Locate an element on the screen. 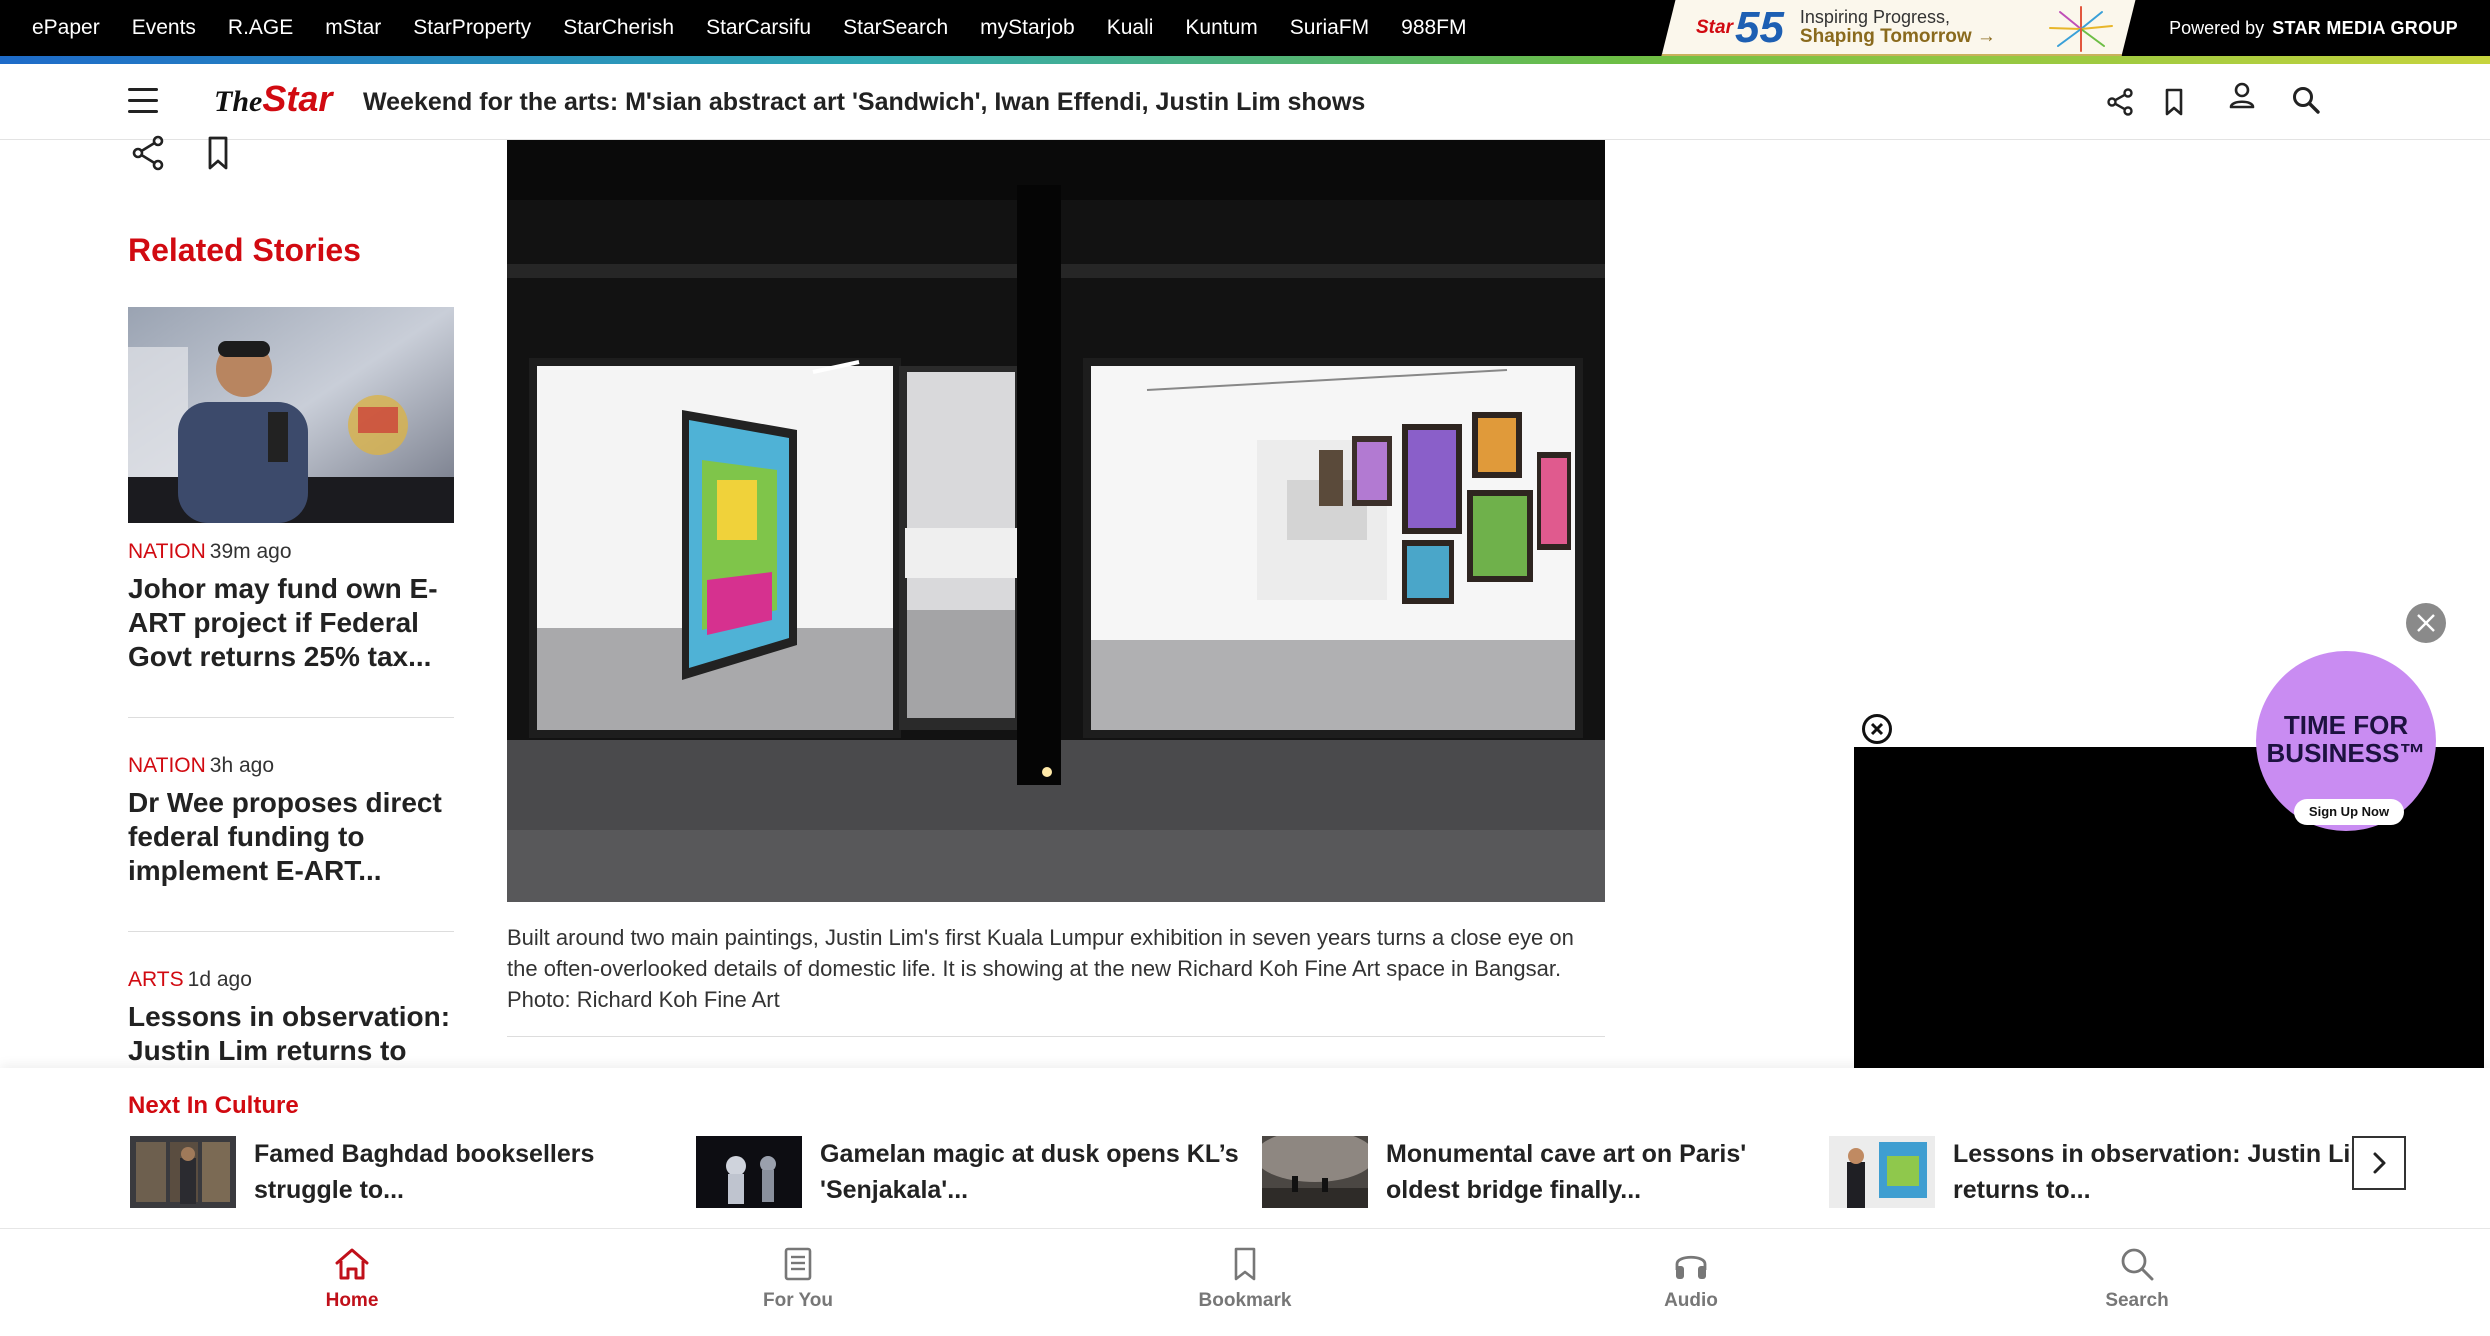  network-link-epaper: ePaper is located at coordinates (66, 28).